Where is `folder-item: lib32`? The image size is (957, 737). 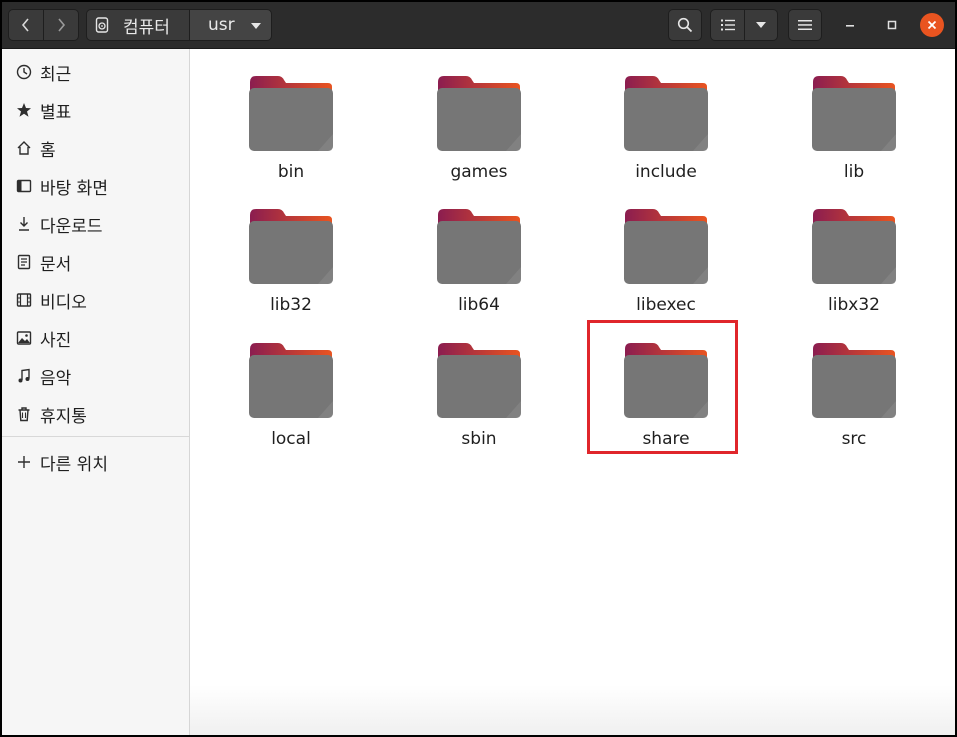
folder-item: lib32 is located at coordinates (291, 264).